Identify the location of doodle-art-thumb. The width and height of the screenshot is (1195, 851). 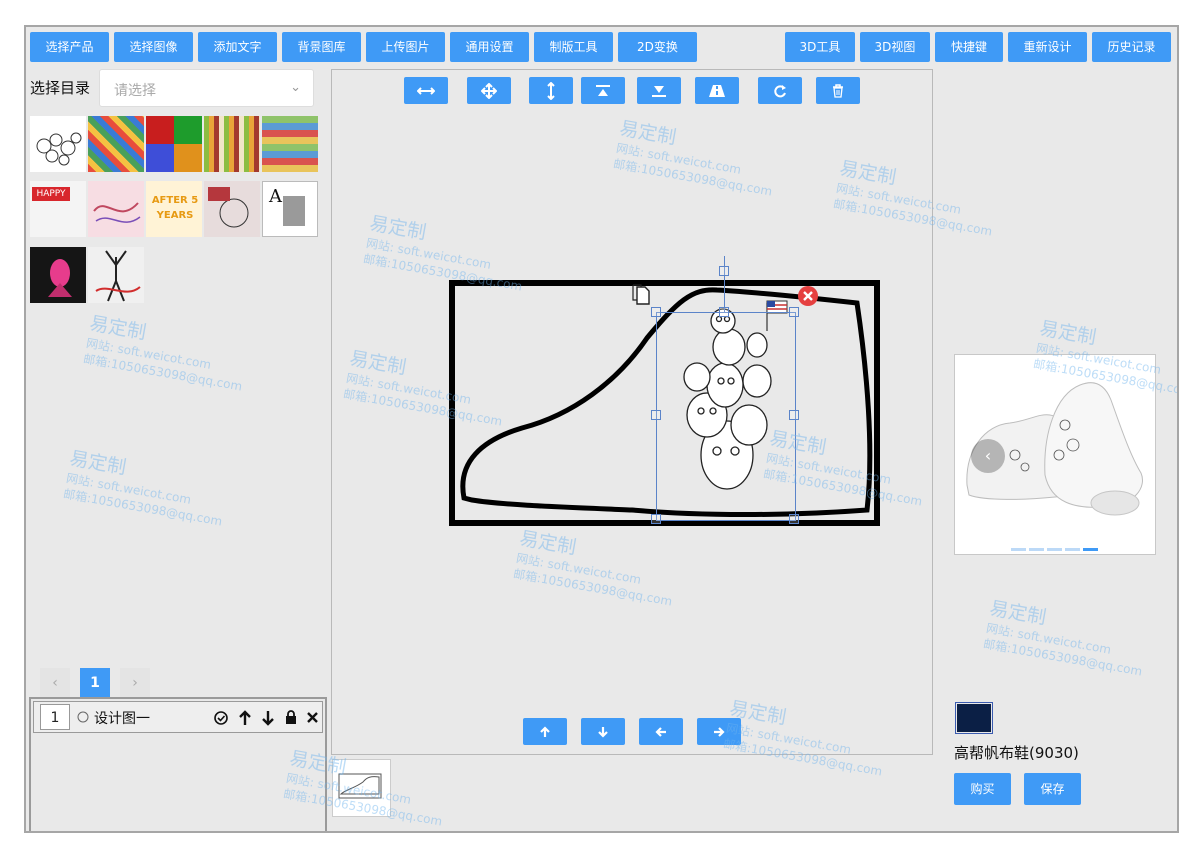
(58, 144).